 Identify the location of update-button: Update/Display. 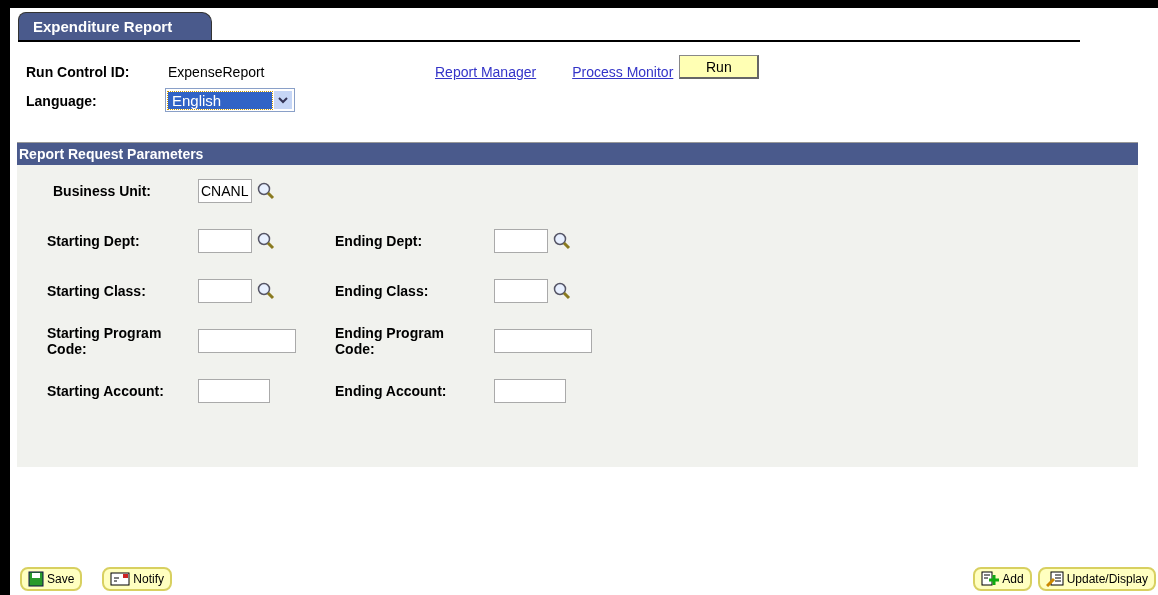
(1096, 579).